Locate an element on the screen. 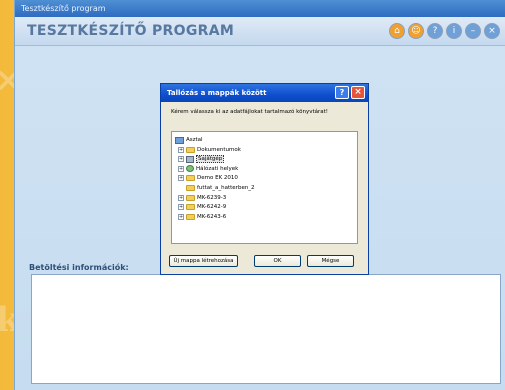  network-icon is located at coordinates (190, 169).